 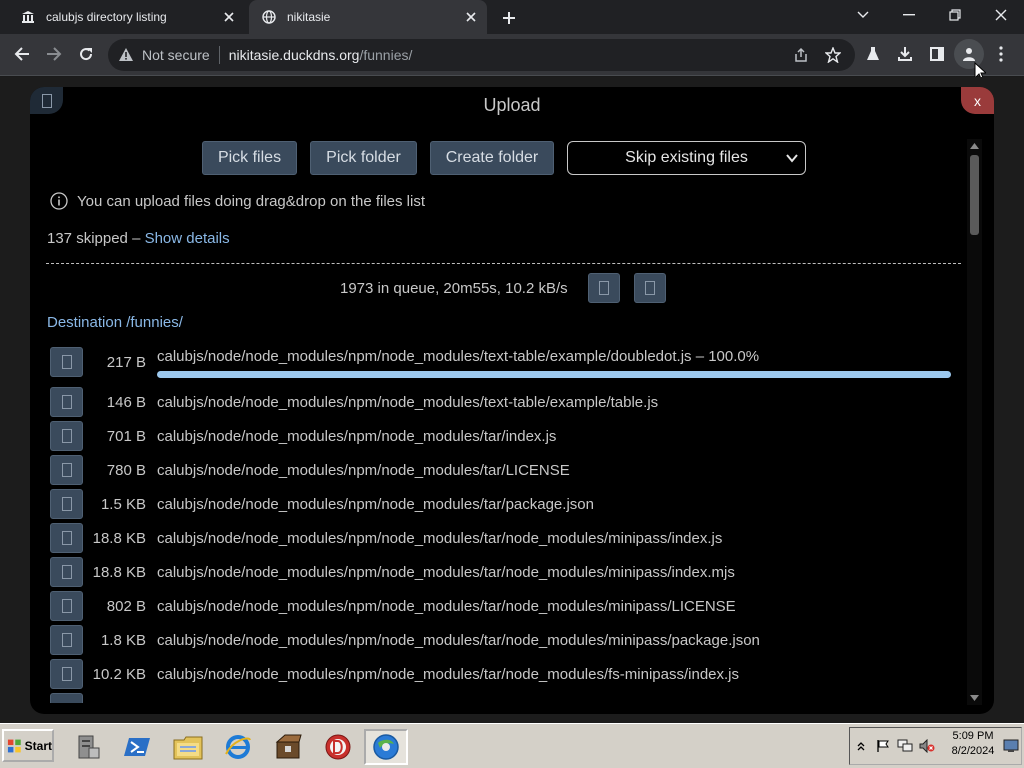 What do you see at coordinates (973, 751) in the screenshot?
I see `clock-date: 8/2/2024` at bounding box center [973, 751].